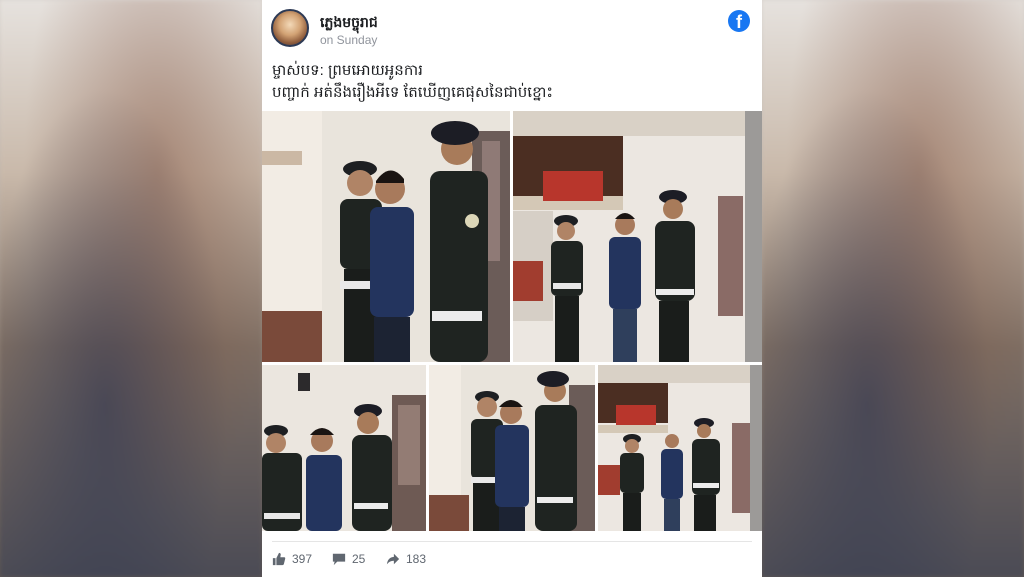 The image size is (1024, 577). Describe the element at coordinates (290, 28) in the screenshot. I see `author-avatar` at that location.